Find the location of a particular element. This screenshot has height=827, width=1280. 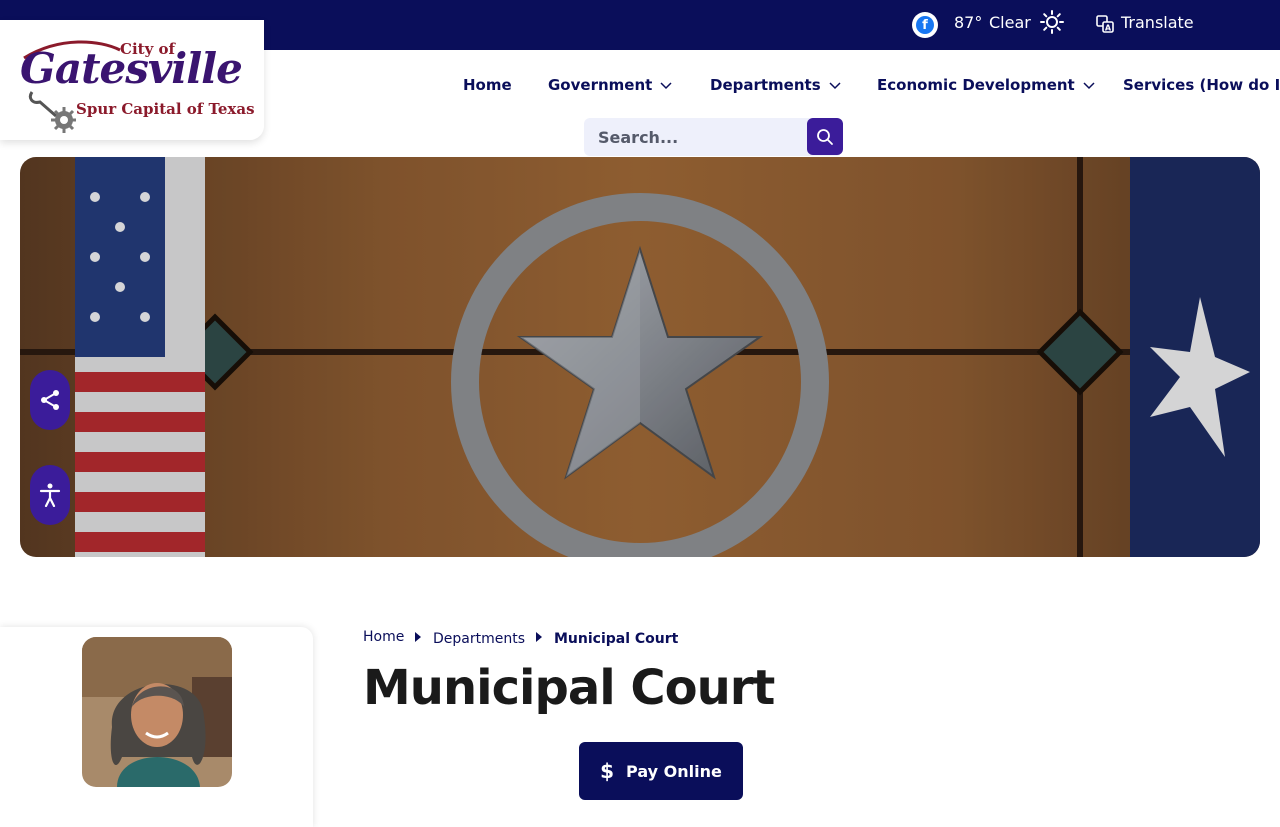

avatar is located at coordinates (157, 712).